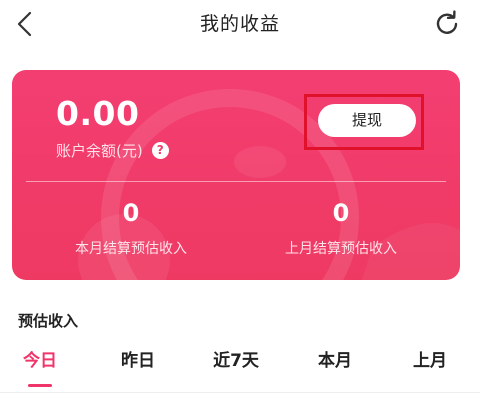 This screenshot has height=408, width=480. I want to click on this-month-settlement: 0 本月结算预估收入, so click(131, 228).